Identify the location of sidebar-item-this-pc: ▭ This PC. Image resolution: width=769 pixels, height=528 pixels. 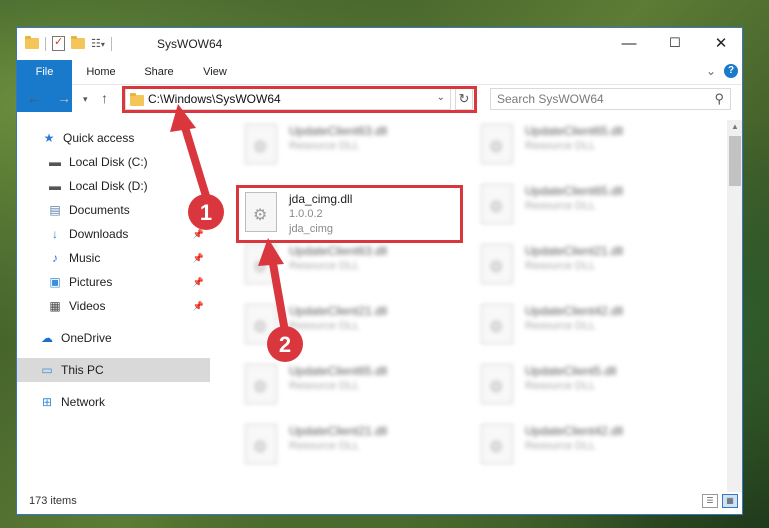
(113, 370).